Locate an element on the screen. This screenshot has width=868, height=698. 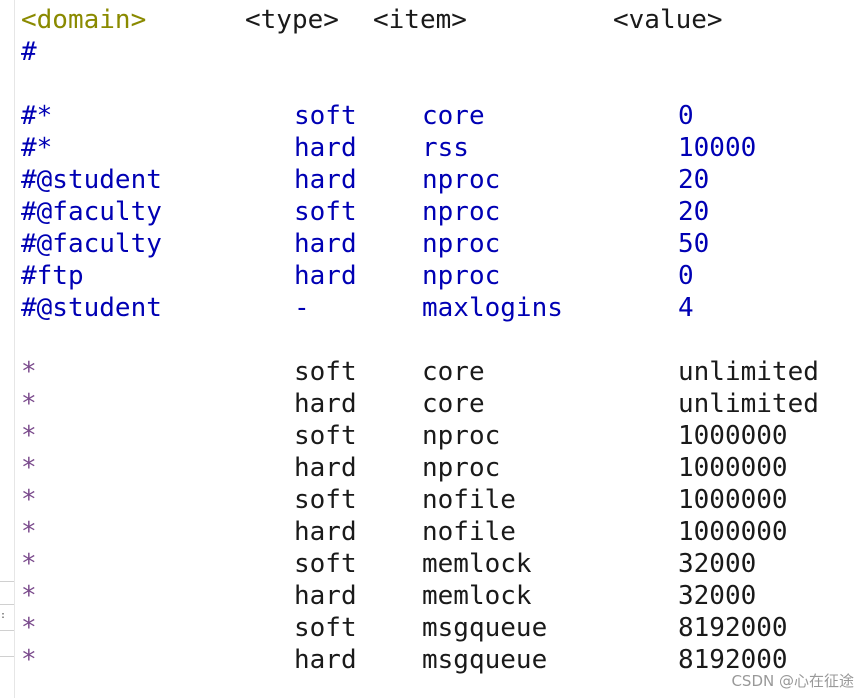
comment-hash: # is located at coordinates (29, 52).